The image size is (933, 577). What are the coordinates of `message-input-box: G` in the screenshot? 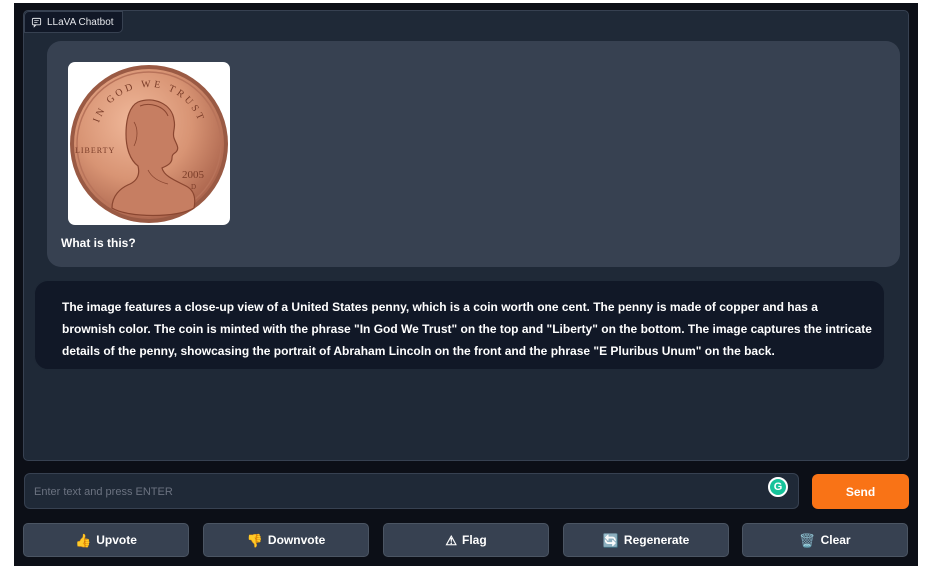 It's located at (411, 491).